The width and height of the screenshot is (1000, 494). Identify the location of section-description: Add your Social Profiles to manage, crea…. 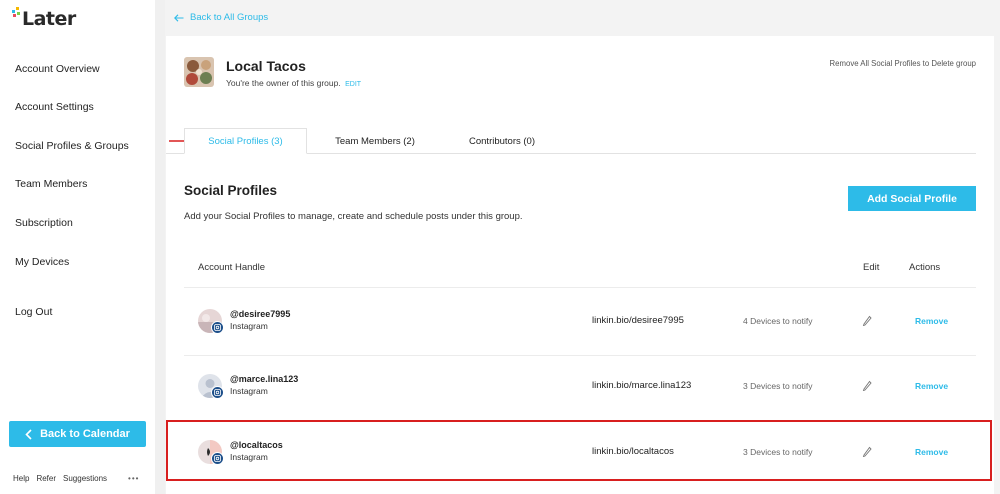
(353, 216).